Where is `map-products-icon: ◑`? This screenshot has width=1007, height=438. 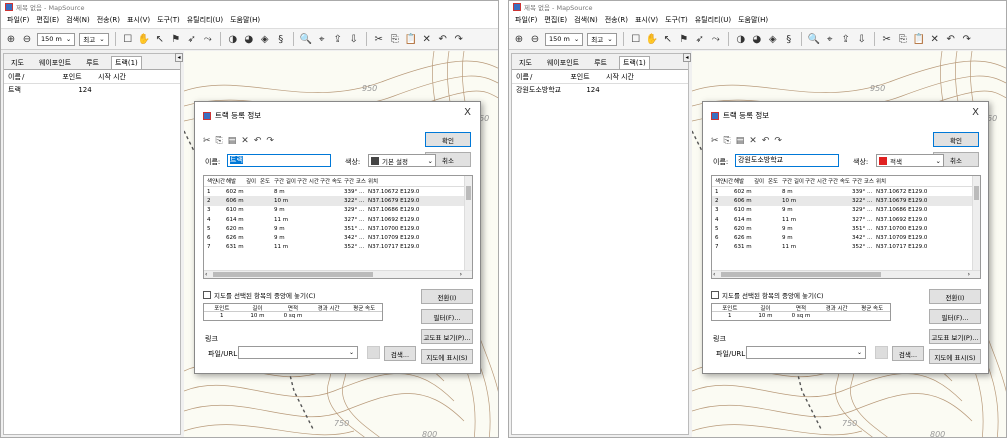 map-products-icon: ◑ is located at coordinates (233, 39).